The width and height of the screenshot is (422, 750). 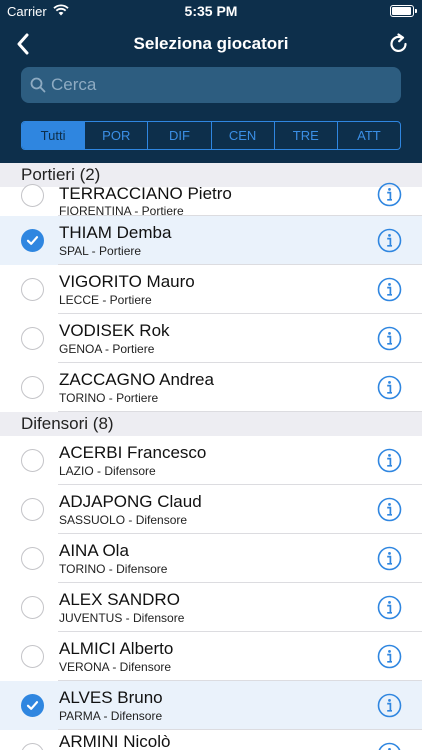 I want to click on filter-att: ATT, so click(x=369, y=135).